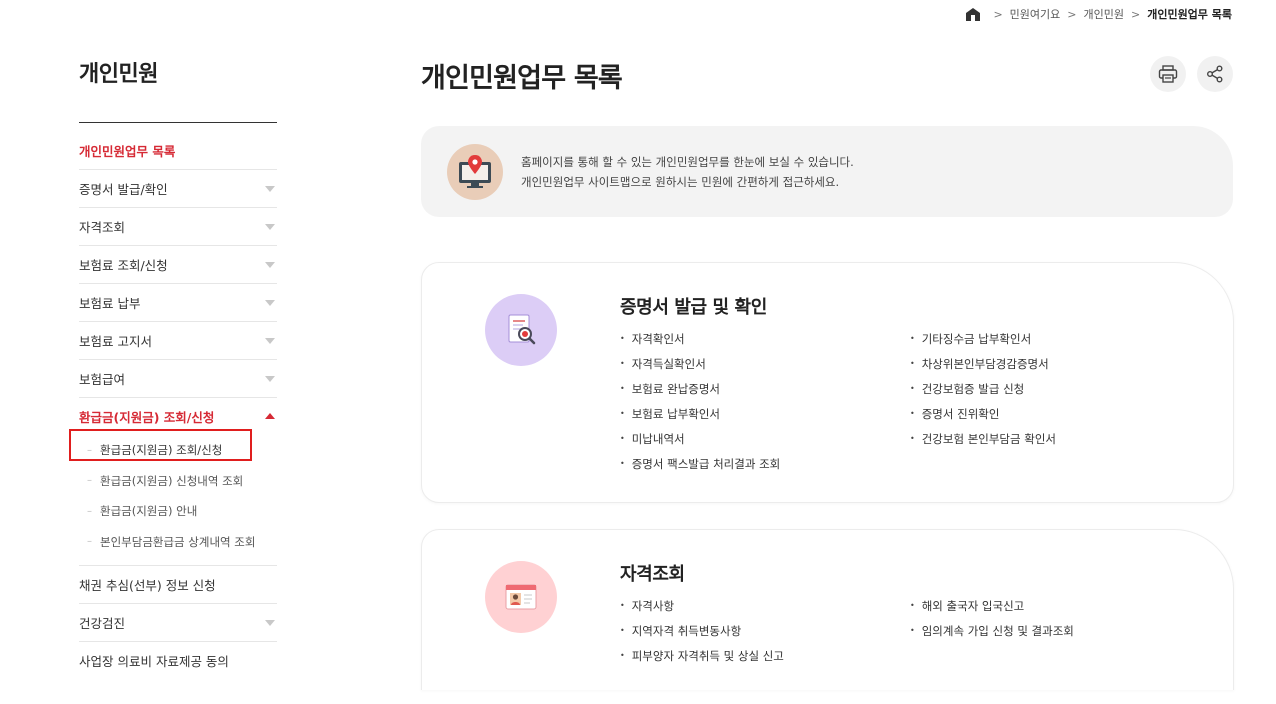  What do you see at coordinates (700, 441) in the screenshot?
I see `section-link: 미납내역서` at bounding box center [700, 441].